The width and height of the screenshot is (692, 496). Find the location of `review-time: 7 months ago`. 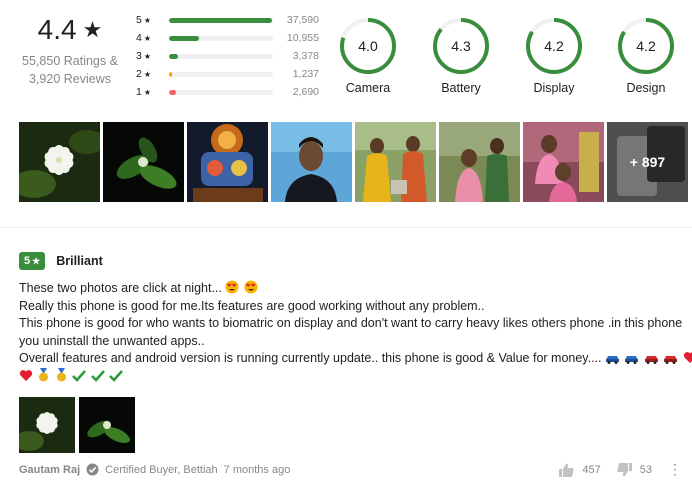

review-time: 7 months ago is located at coordinates (257, 469).